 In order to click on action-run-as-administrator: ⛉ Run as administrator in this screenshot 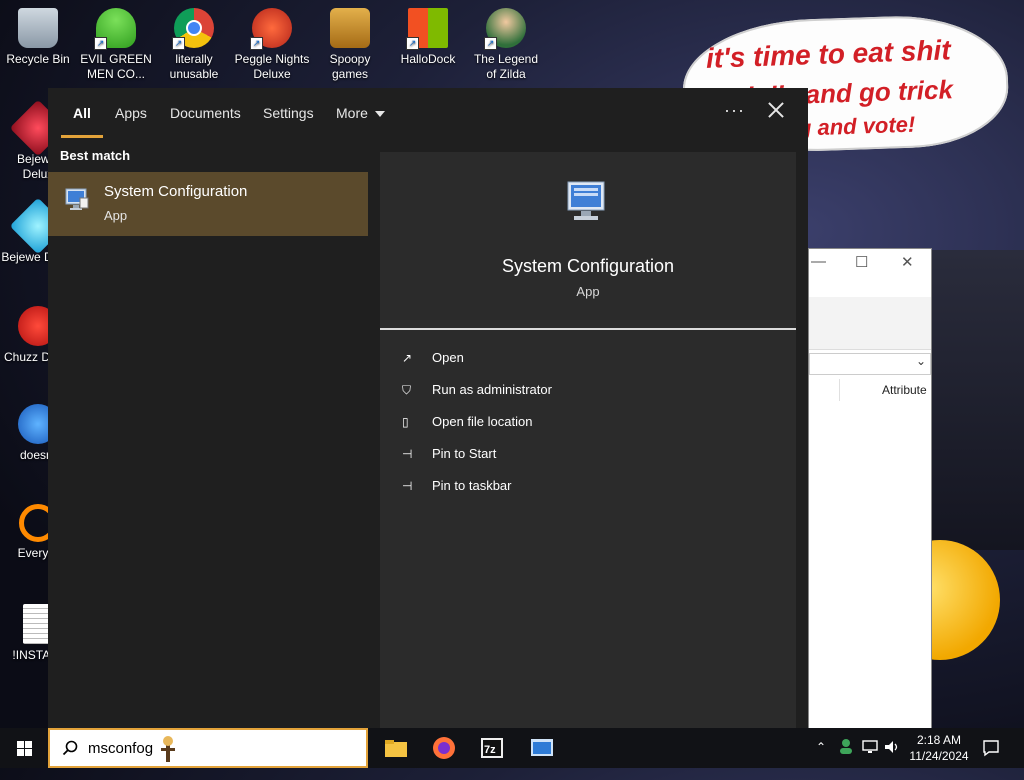, I will do `click(592, 390)`.